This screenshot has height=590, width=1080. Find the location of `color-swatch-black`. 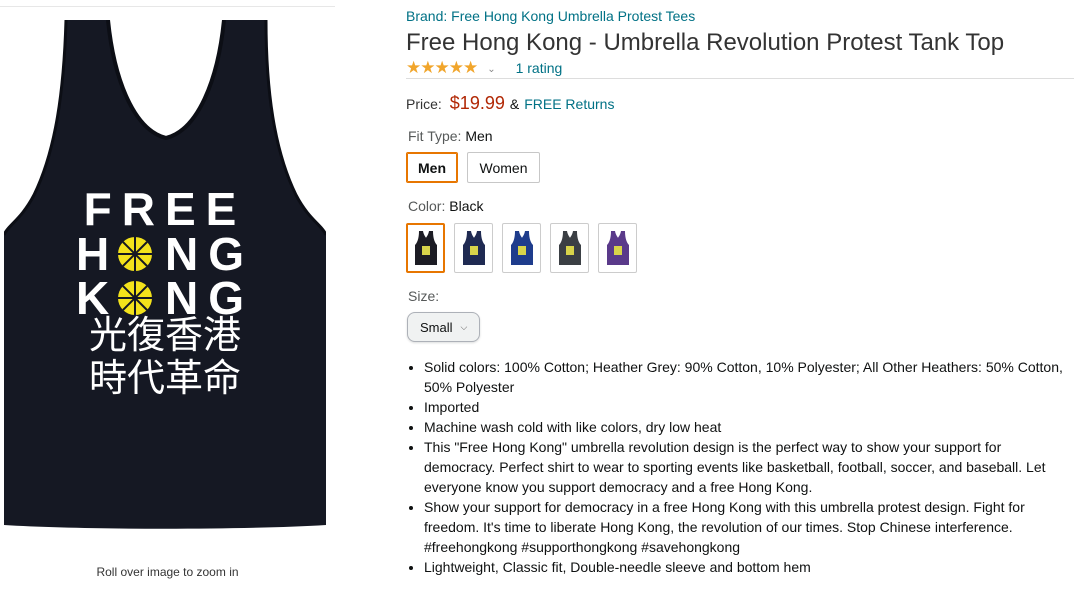

color-swatch-black is located at coordinates (425, 248).